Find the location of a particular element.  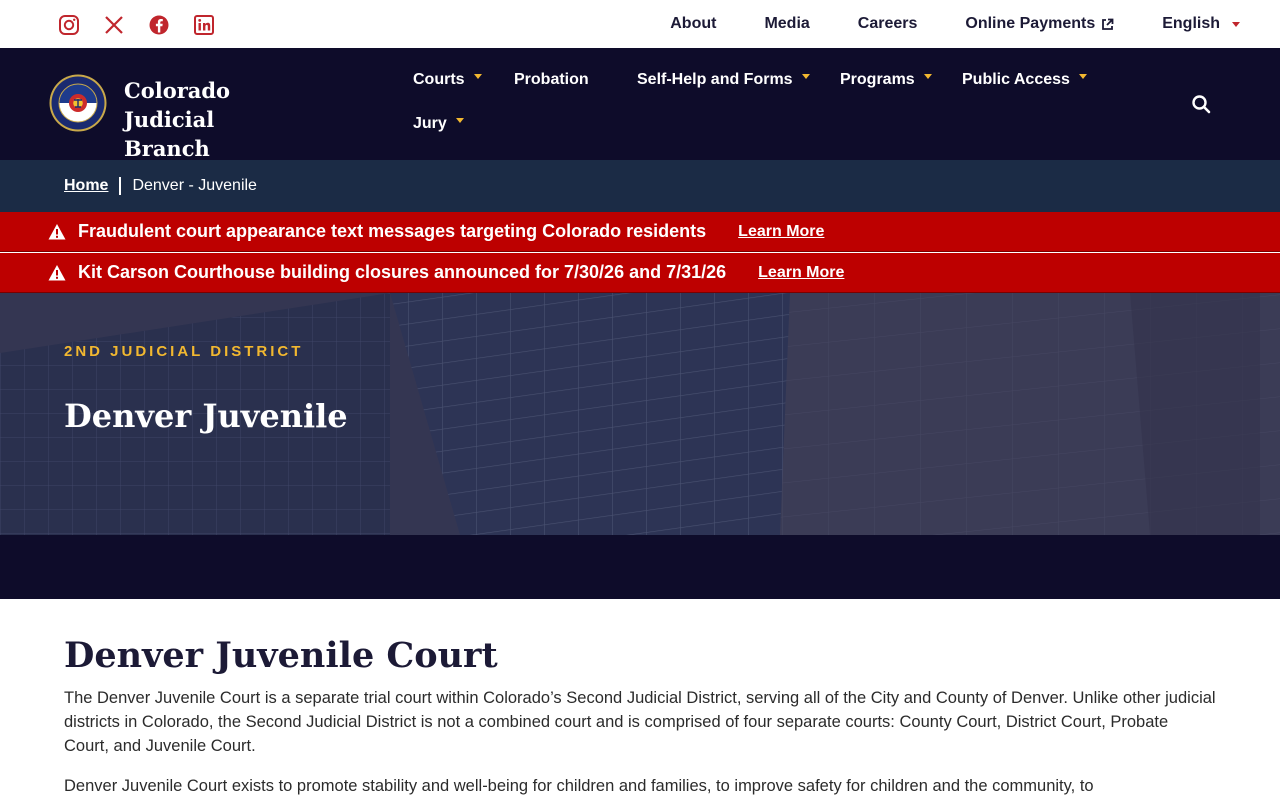

search-icon is located at coordinates (1201, 104).